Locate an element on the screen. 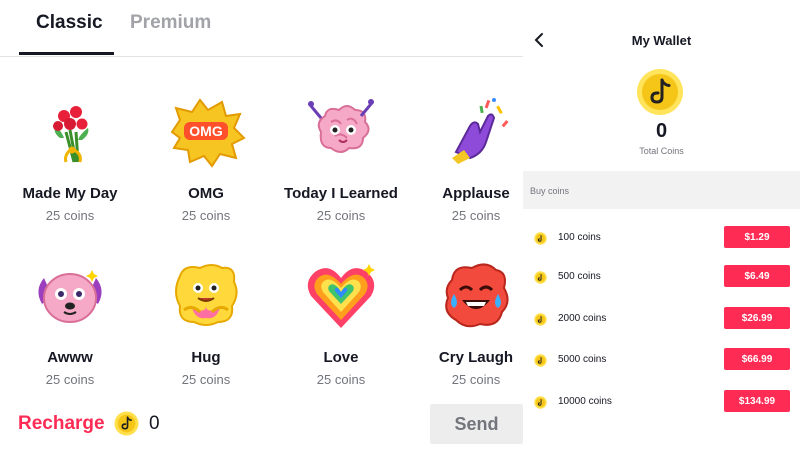 This screenshot has width=800, height=451. gift-name: OMG is located at coordinates (206, 193).